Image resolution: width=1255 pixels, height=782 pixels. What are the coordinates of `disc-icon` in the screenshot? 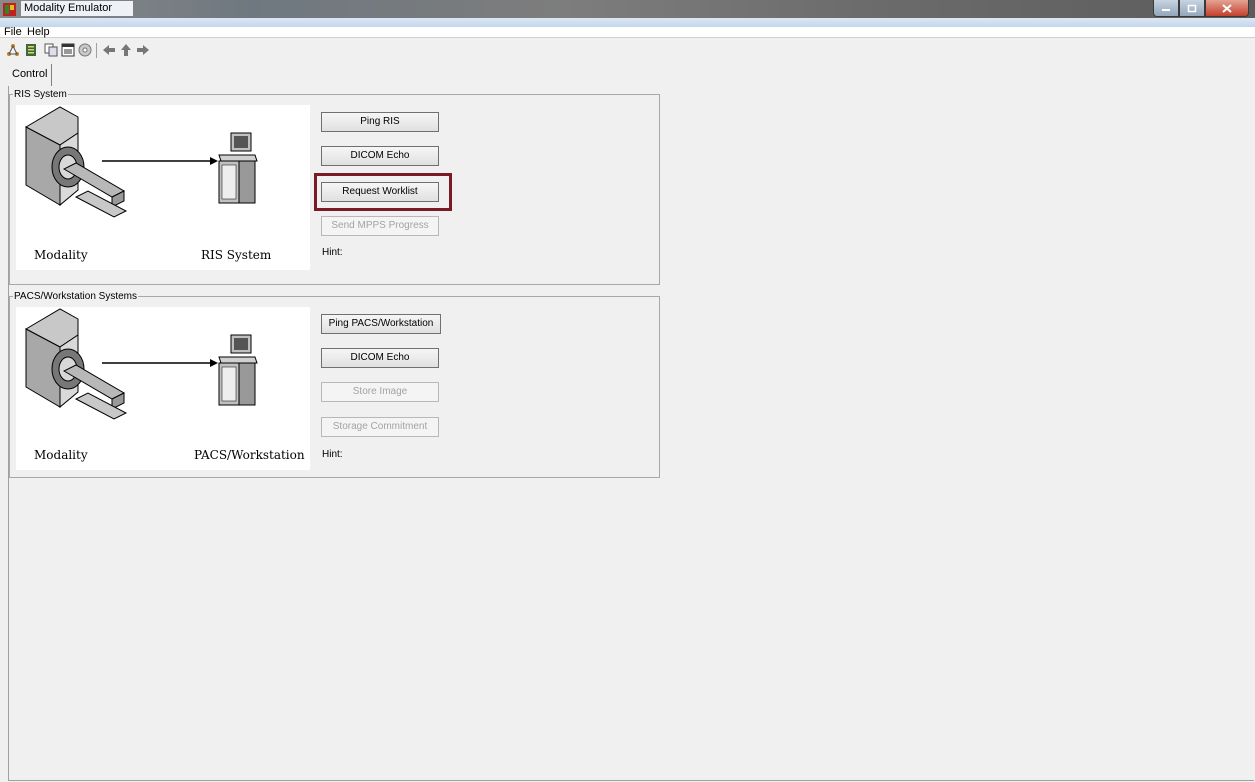 It's located at (85, 50).